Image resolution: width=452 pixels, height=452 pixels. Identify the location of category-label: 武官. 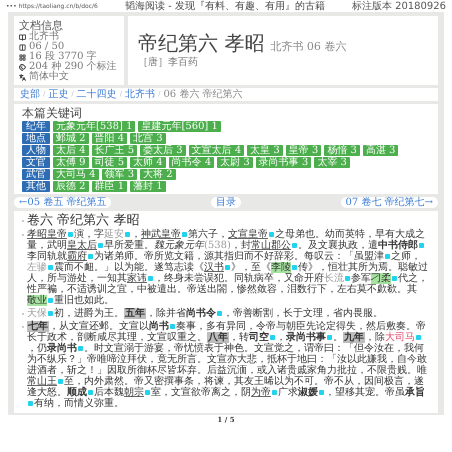
(36, 174).